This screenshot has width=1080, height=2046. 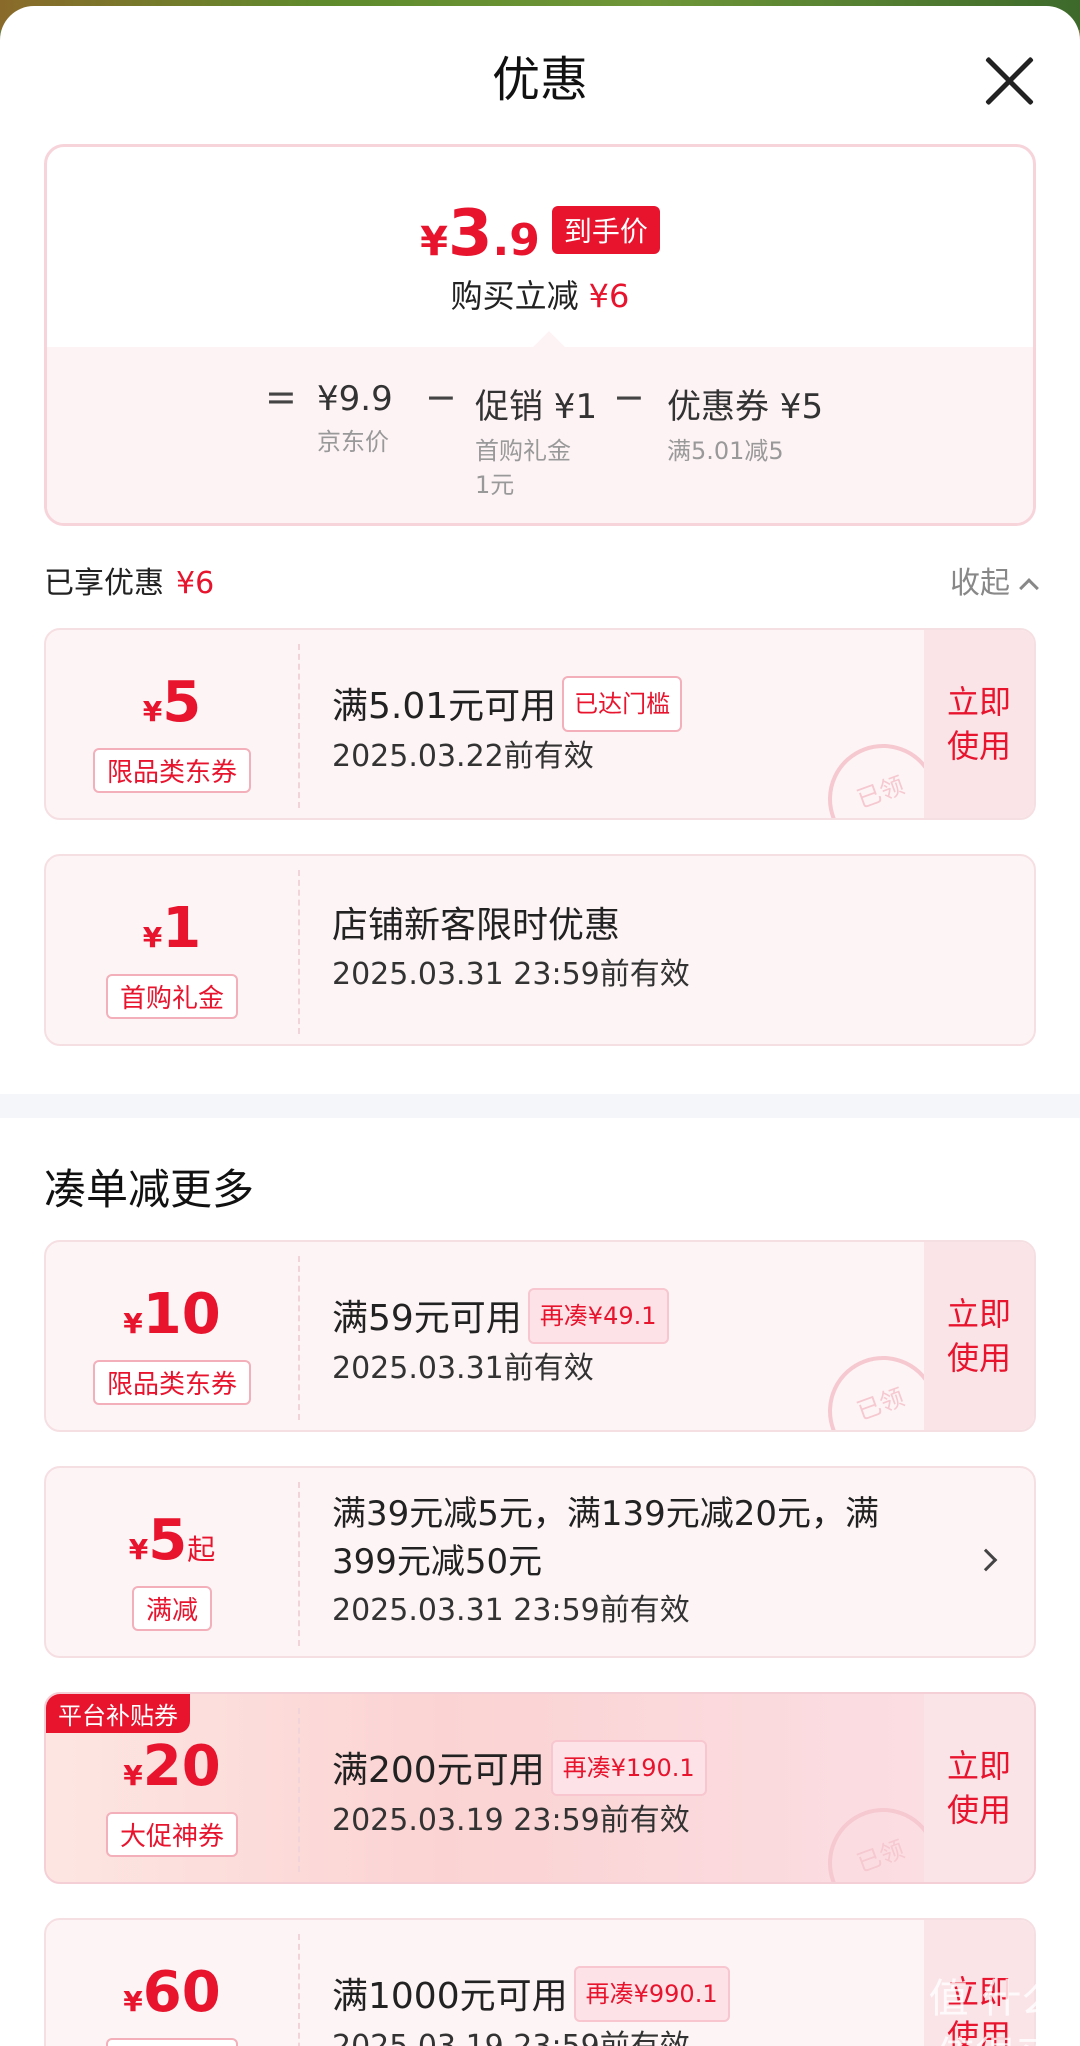 I want to click on need-more-badge: 再凑¥190.1, so click(x=628, y=1768).